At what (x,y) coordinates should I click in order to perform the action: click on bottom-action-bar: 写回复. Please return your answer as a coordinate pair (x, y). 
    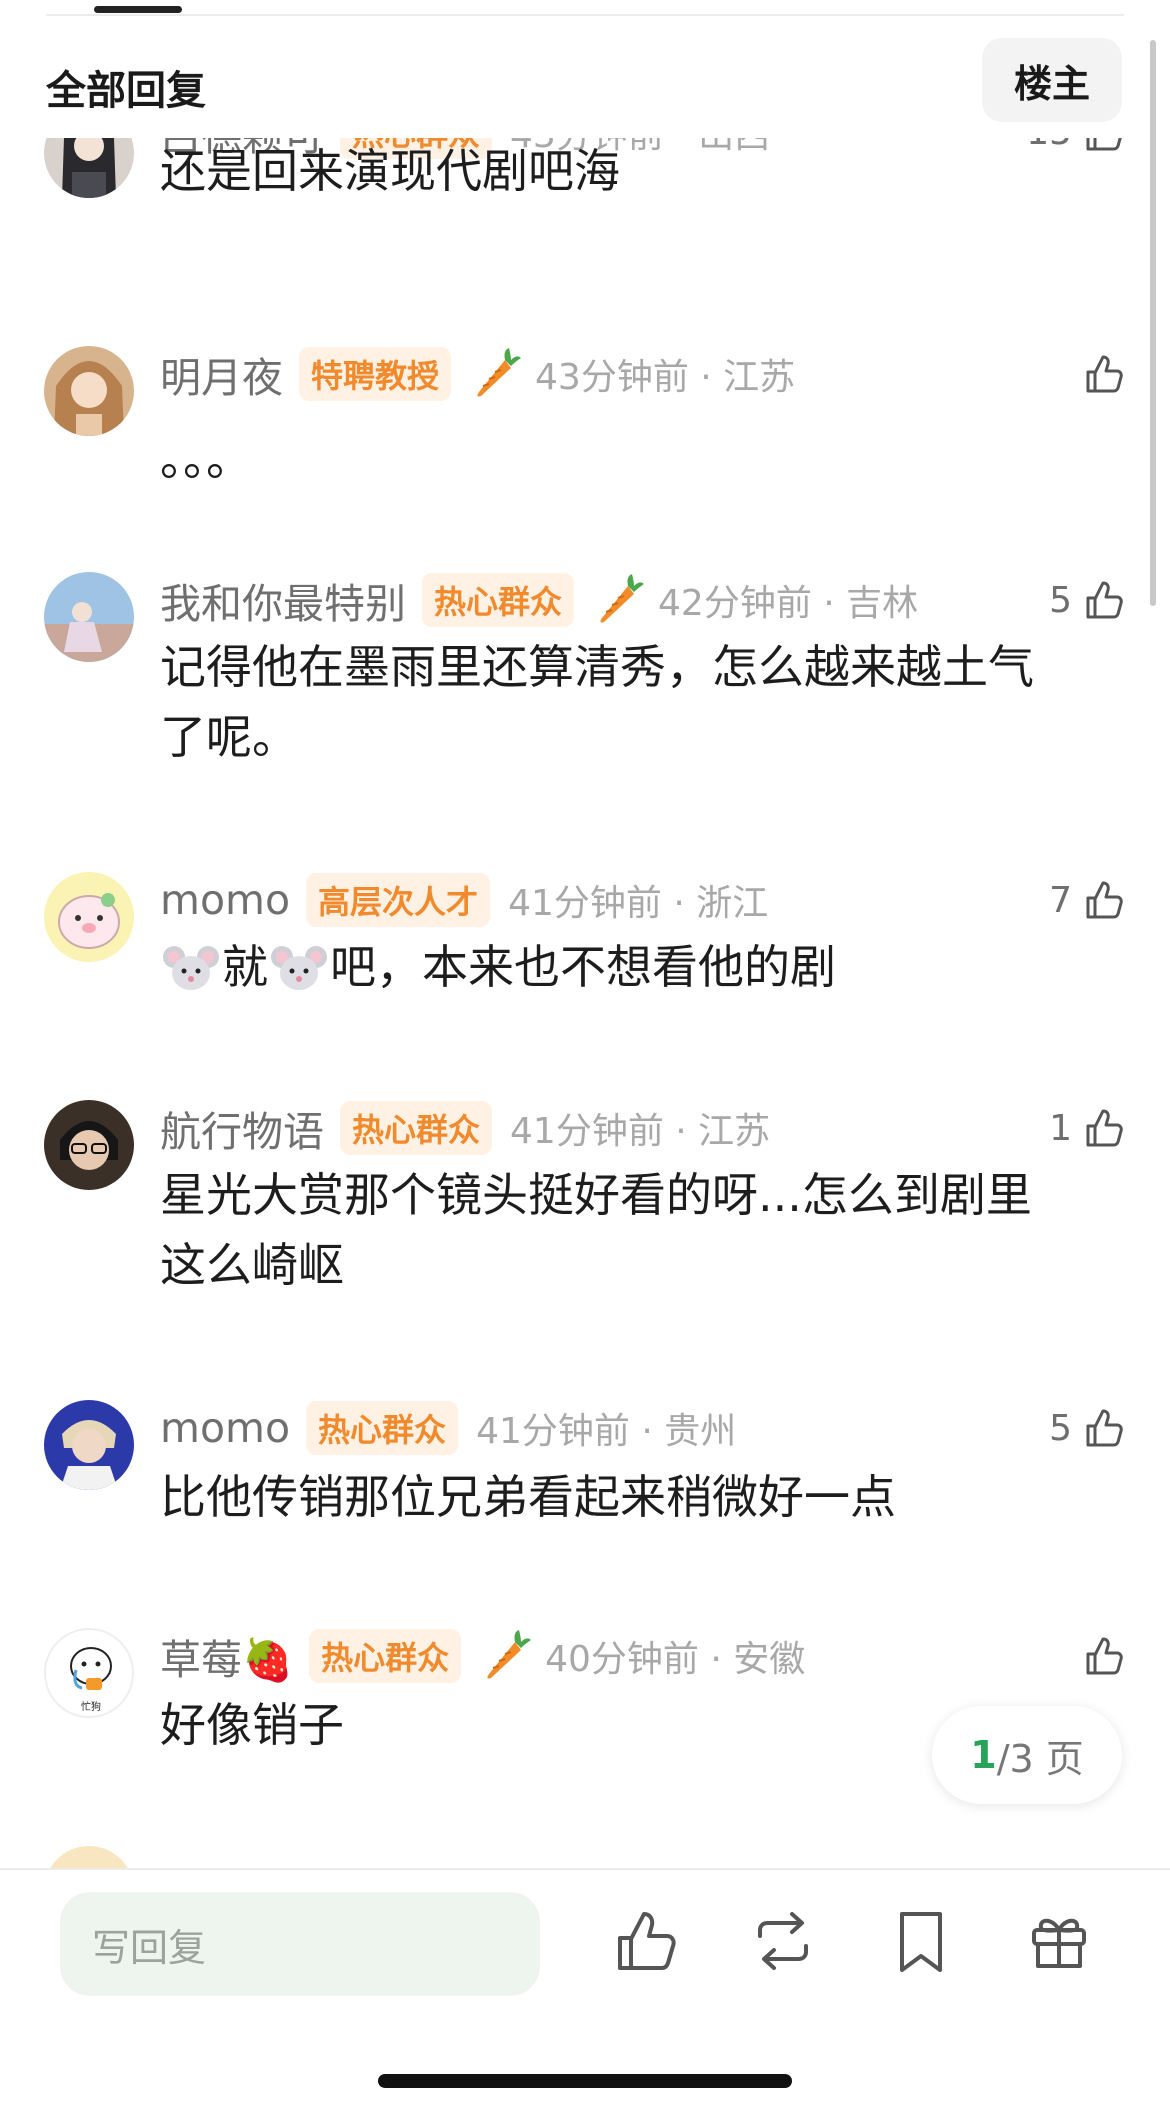
    Looking at the image, I should click on (585, 1994).